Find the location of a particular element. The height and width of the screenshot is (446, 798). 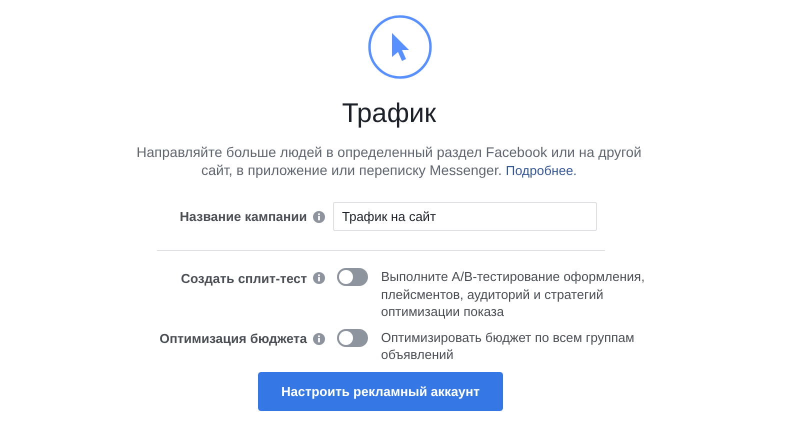

field-label: Название кампании is located at coordinates (243, 216).